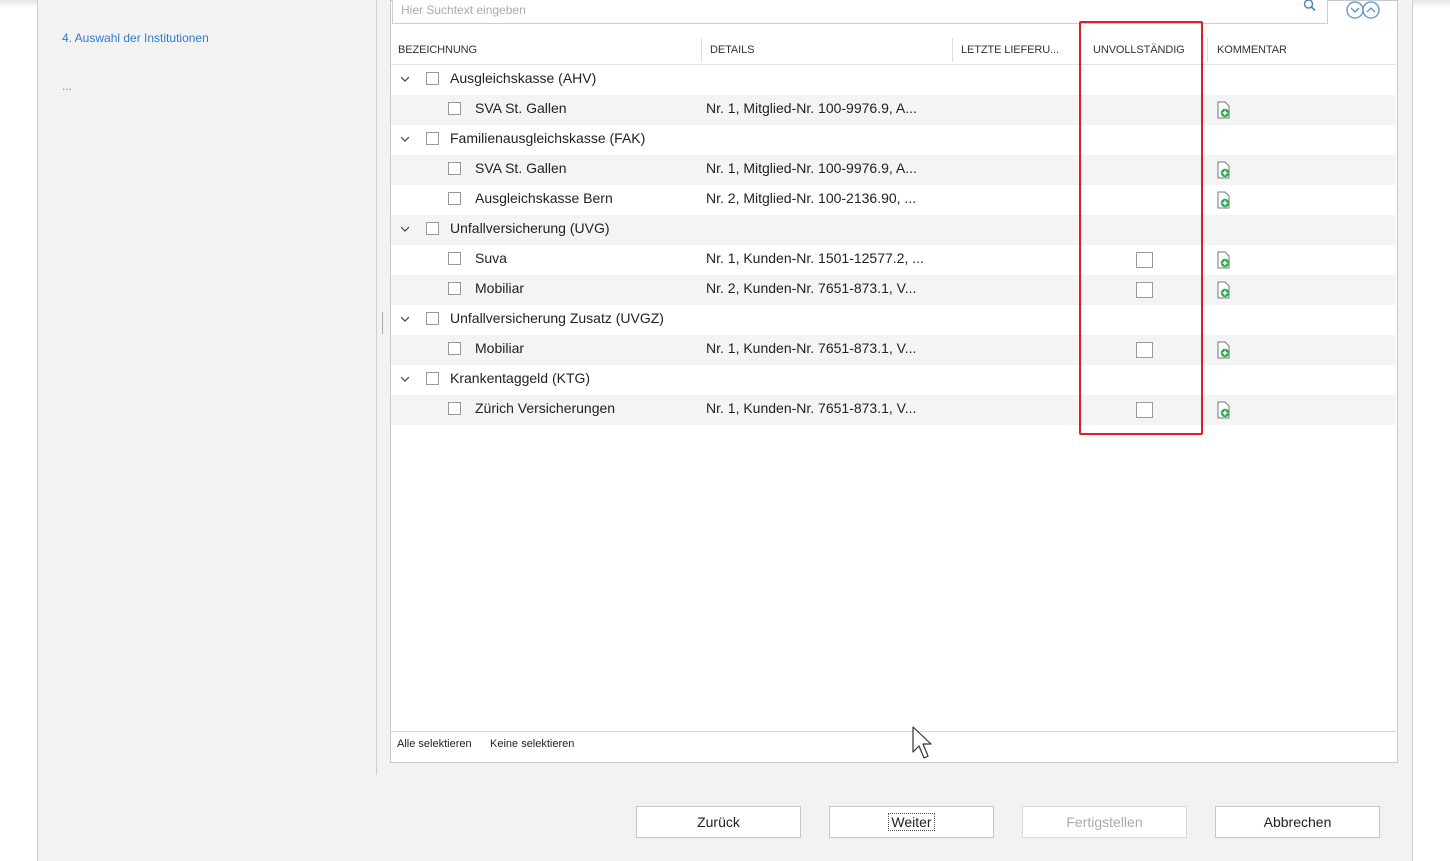  What do you see at coordinates (532, 744) in the screenshot?
I see `select-none-link: Keine selektieren` at bounding box center [532, 744].